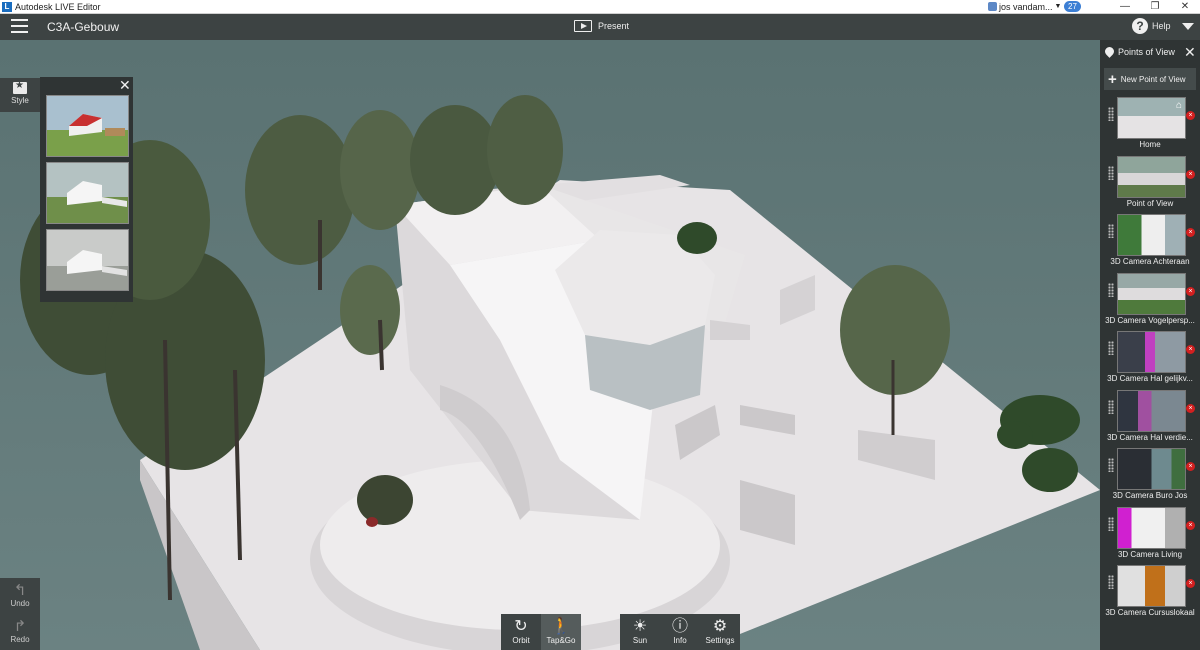 Image resolution: width=1200 pixels, height=650 pixels. I want to click on present-icon, so click(583, 26).